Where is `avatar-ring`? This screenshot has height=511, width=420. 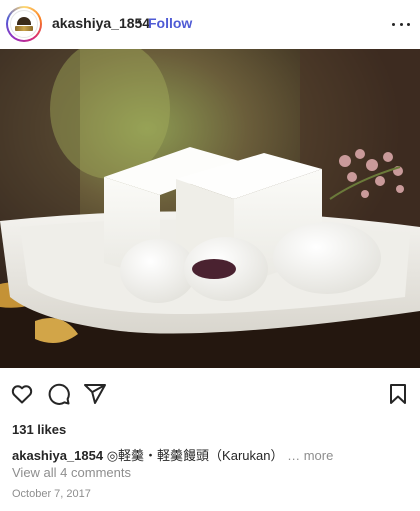
avatar-ring is located at coordinates (24, 24).